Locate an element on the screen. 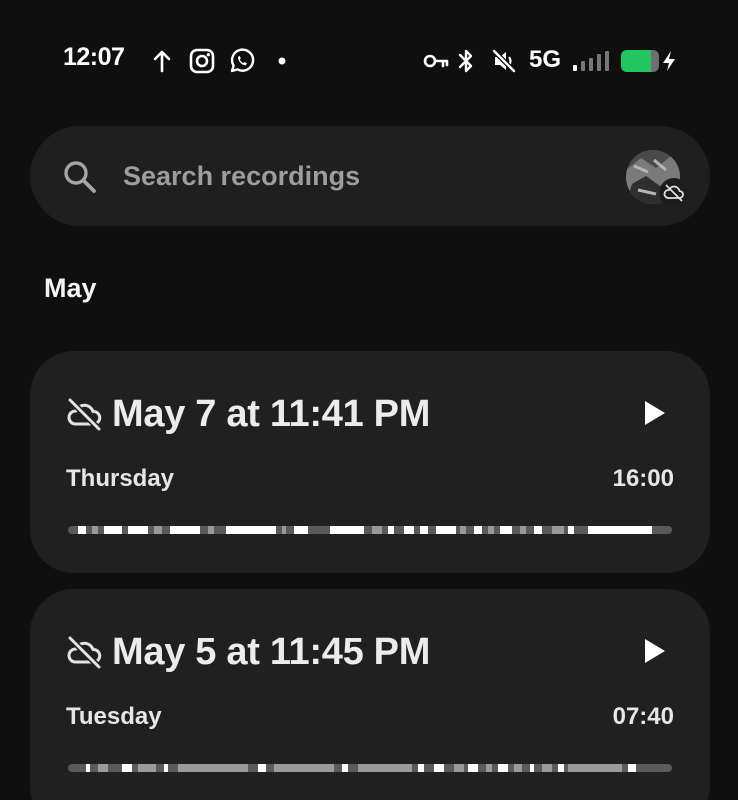 The height and width of the screenshot is (800, 738). recording-day: Tuesday is located at coordinates (114, 716).